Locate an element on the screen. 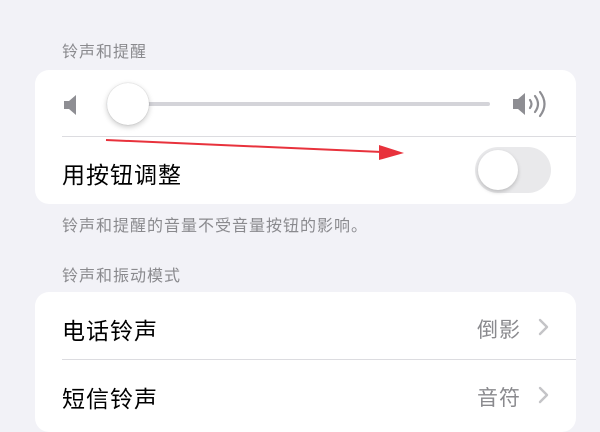 This screenshot has width=600, height=432. patterns-section-header: 铃声和振动模式 is located at coordinates (122, 275).